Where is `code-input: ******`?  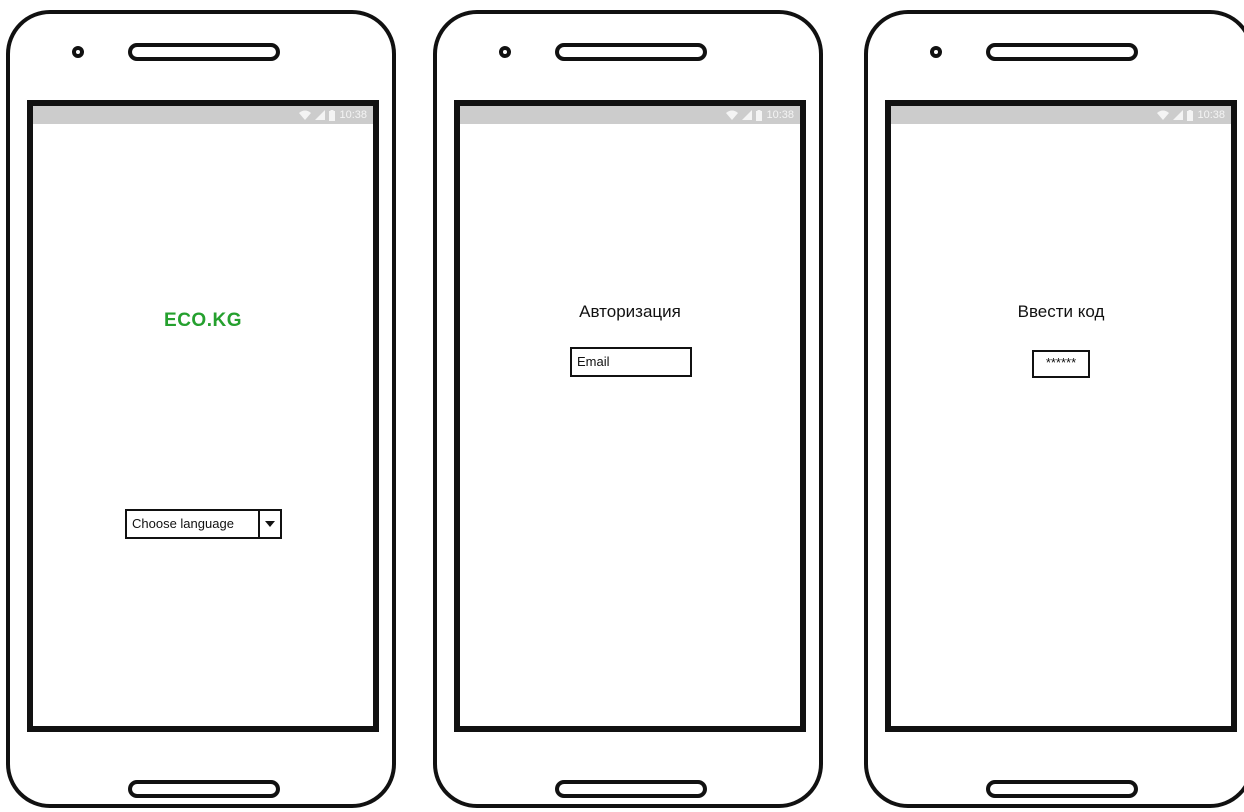 code-input: ****** is located at coordinates (1061, 364).